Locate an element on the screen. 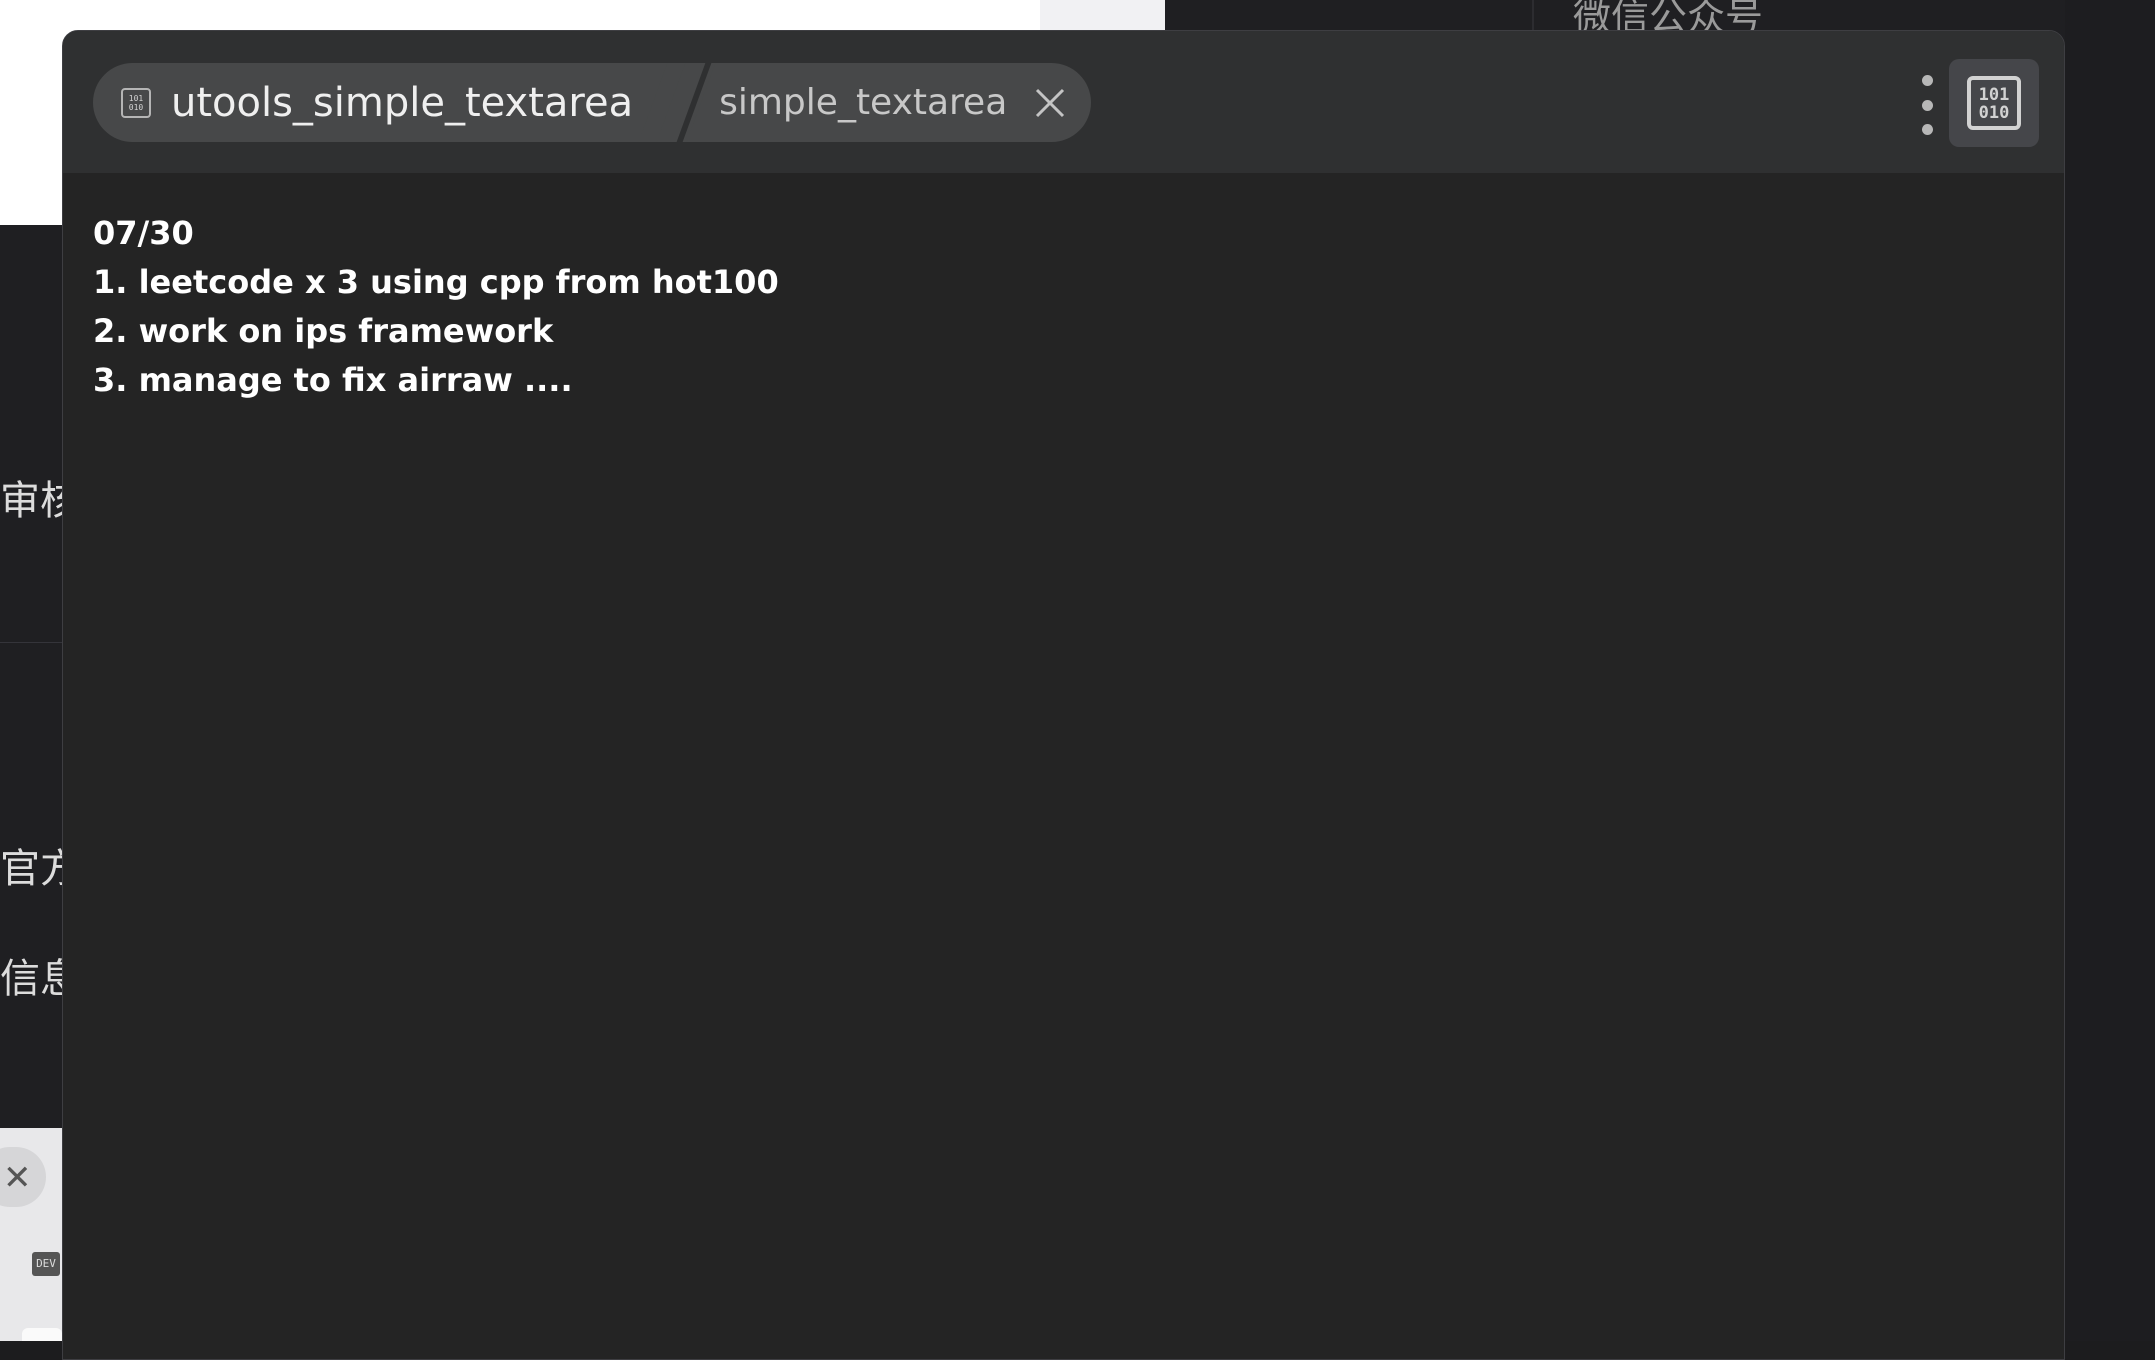 Image resolution: width=2155 pixels, height=1360 pixels. tab-app-label: utools_simple_textarea is located at coordinates (402, 102).